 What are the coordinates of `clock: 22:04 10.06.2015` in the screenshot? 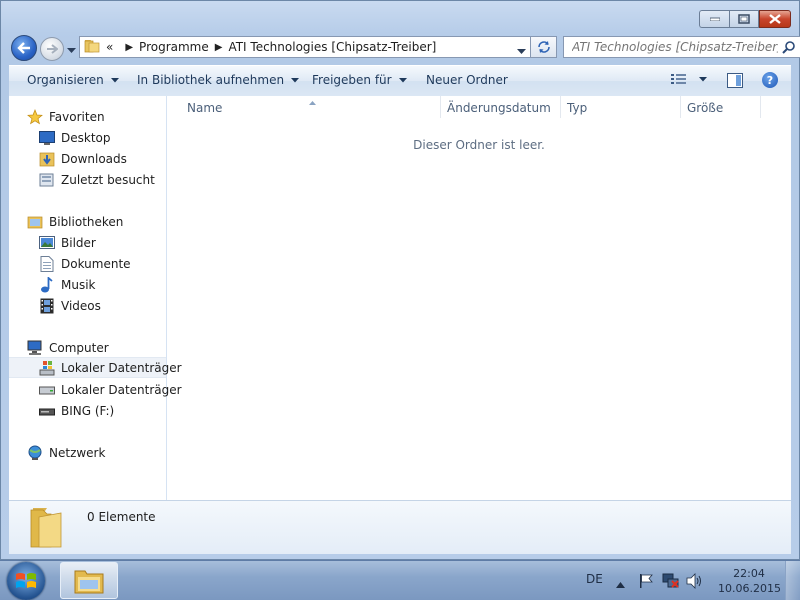 It's located at (749, 581).